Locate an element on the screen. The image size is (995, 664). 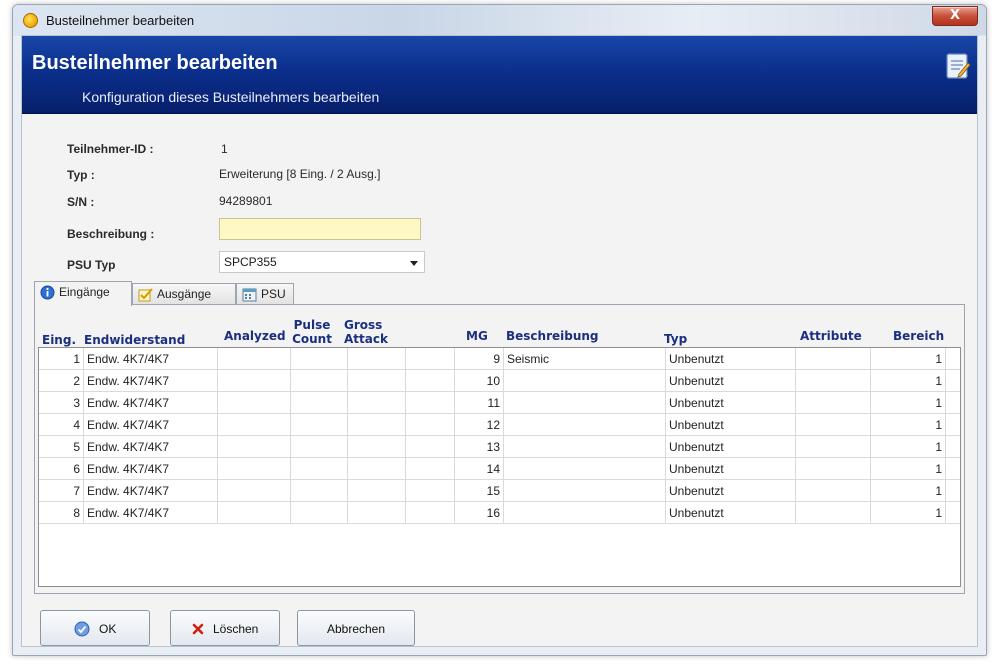
tab-psu: PSU is located at coordinates (265, 294).